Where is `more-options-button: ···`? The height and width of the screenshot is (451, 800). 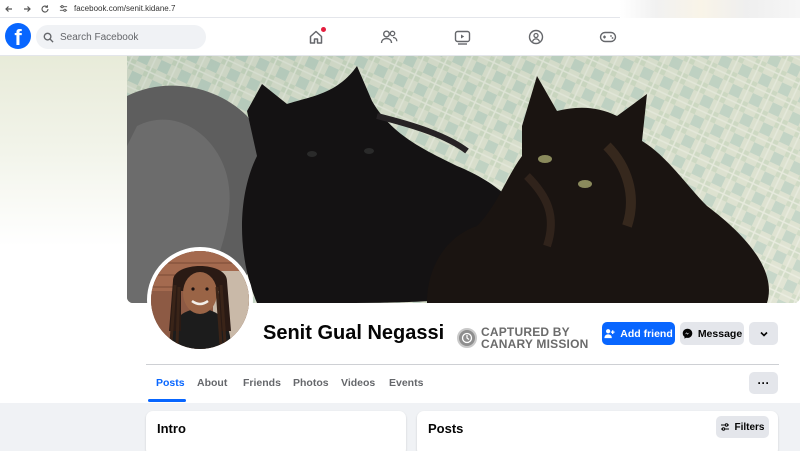 more-options-button: ··· is located at coordinates (763, 383).